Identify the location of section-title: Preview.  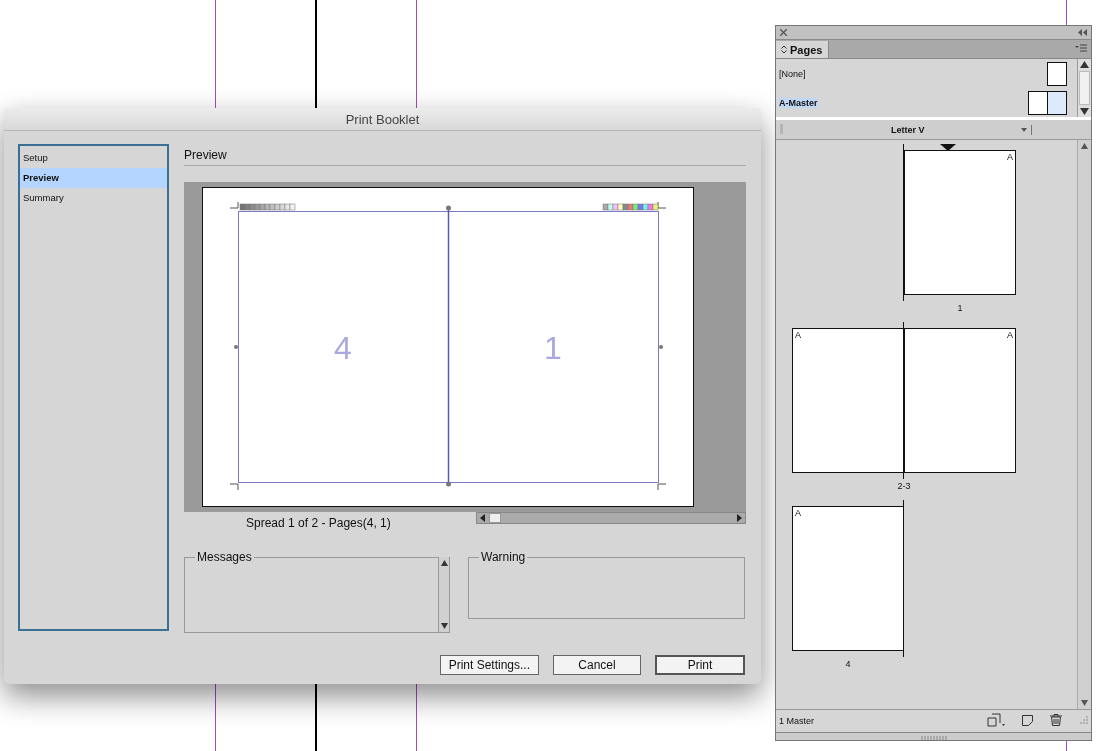
(465, 155).